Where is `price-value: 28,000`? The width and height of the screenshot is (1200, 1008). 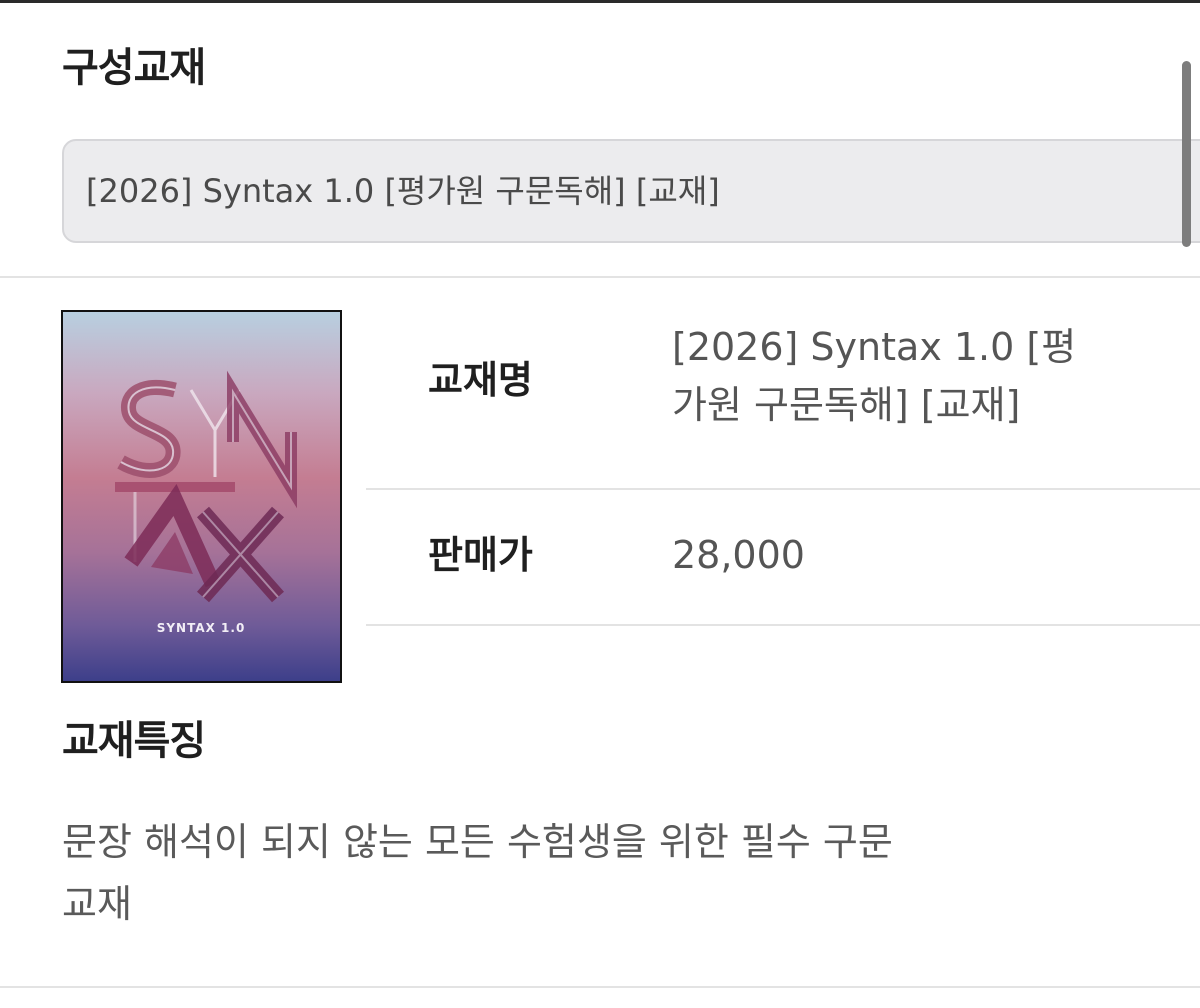
price-value: 28,000 is located at coordinates (738, 555).